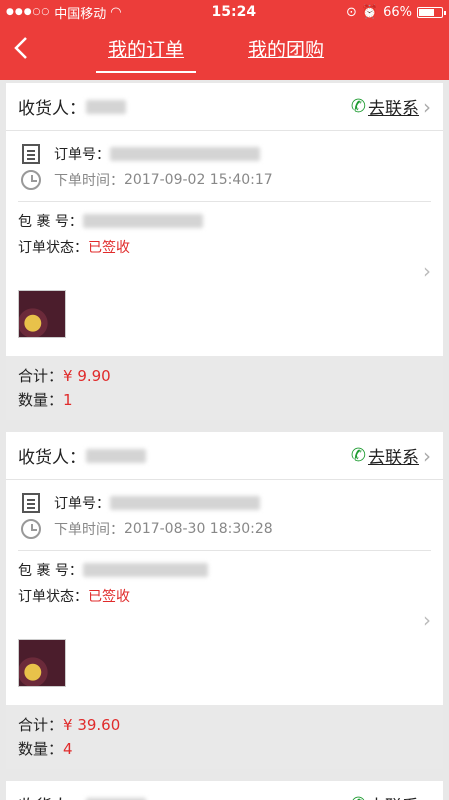 The image size is (449, 800). Describe the element at coordinates (68, 749) in the screenshot. I see `quantity-value: 4` at that location.